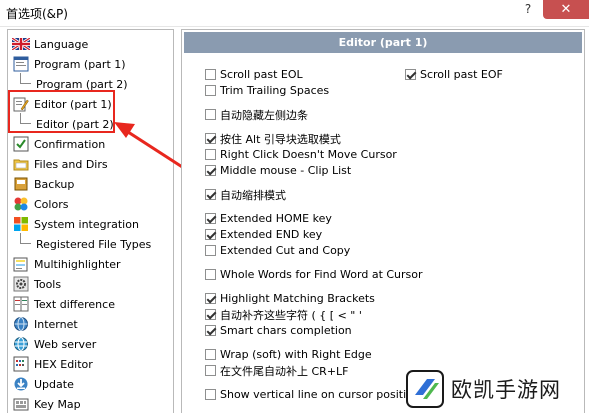 This screenshot has width=589, height=413. Describe the element at coordinates (63, 364) in the screenshot. I see `sidebar-item-label: HEX Editor` at that location.